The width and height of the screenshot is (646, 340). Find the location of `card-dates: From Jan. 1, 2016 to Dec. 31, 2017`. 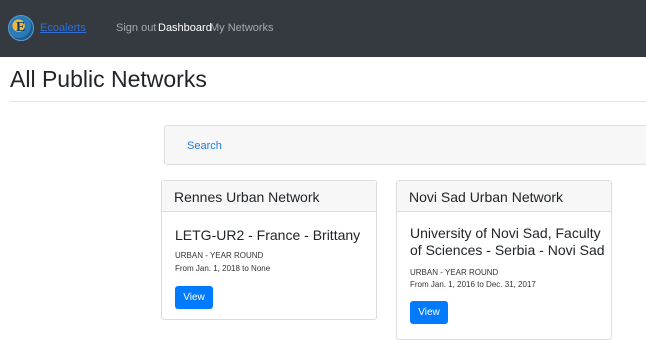

card-dates: From Jan. 1, 2016 to Dec. 31, 2017 is located at coordinates (473, 284).